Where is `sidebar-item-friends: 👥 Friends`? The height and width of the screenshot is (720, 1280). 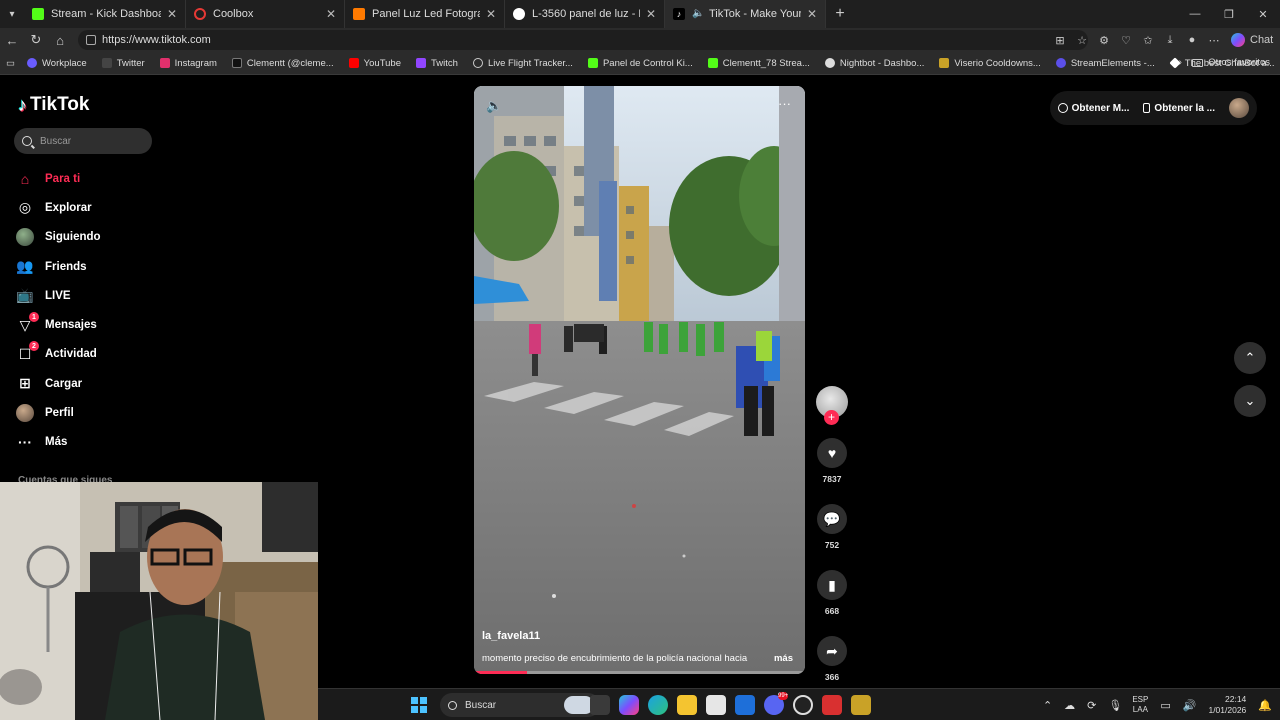 sidebar-item-friends: 👥 Friends is located at coordinates (58, 266).